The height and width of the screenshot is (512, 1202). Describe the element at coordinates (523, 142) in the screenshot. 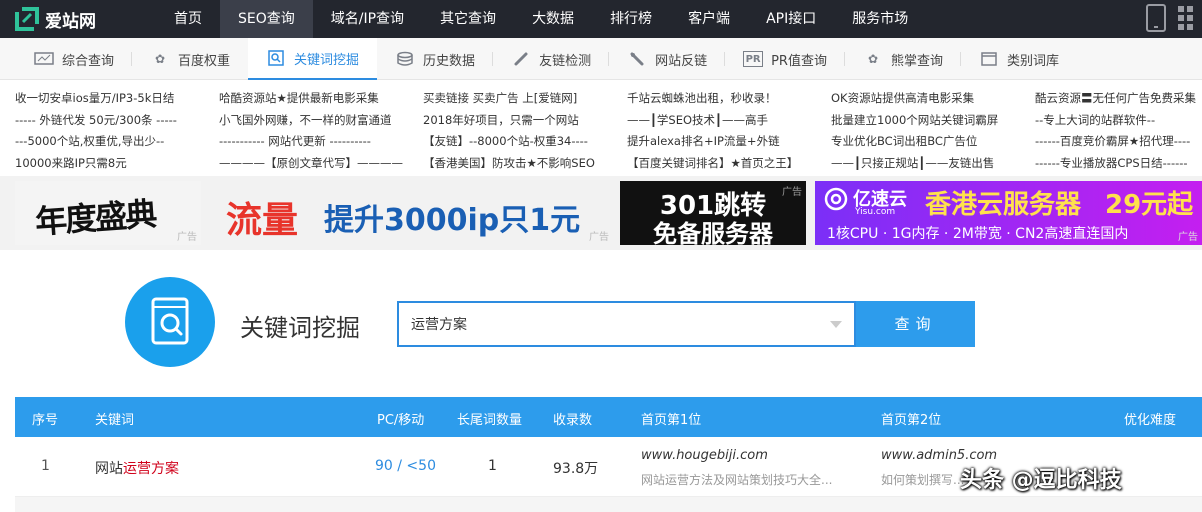

I see `ad-link: 【友链】--8000个站-权重34----` at that location.